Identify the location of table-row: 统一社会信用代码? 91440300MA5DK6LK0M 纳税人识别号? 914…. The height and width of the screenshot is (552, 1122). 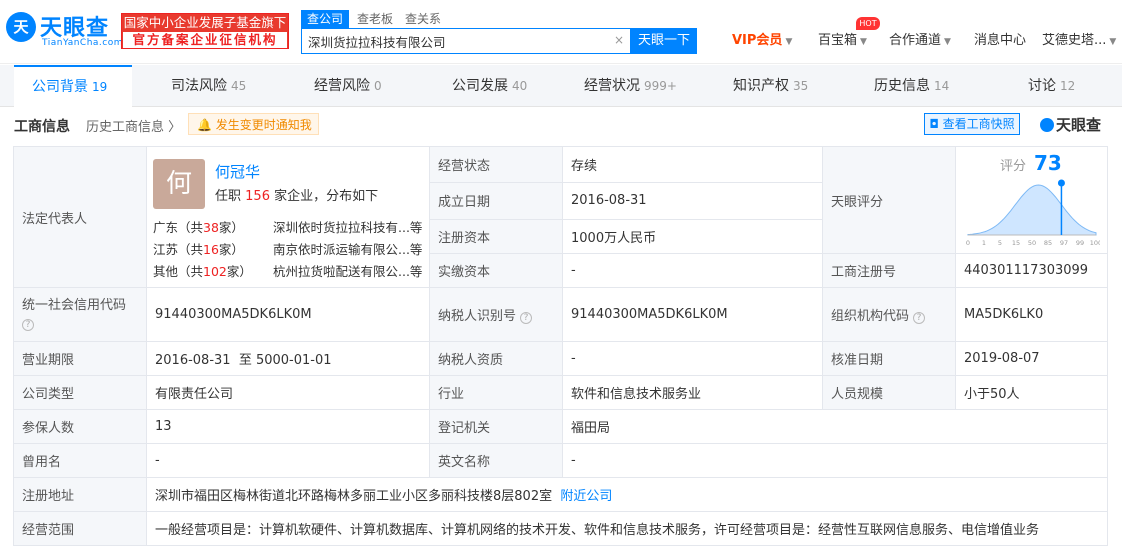
(560, 314).